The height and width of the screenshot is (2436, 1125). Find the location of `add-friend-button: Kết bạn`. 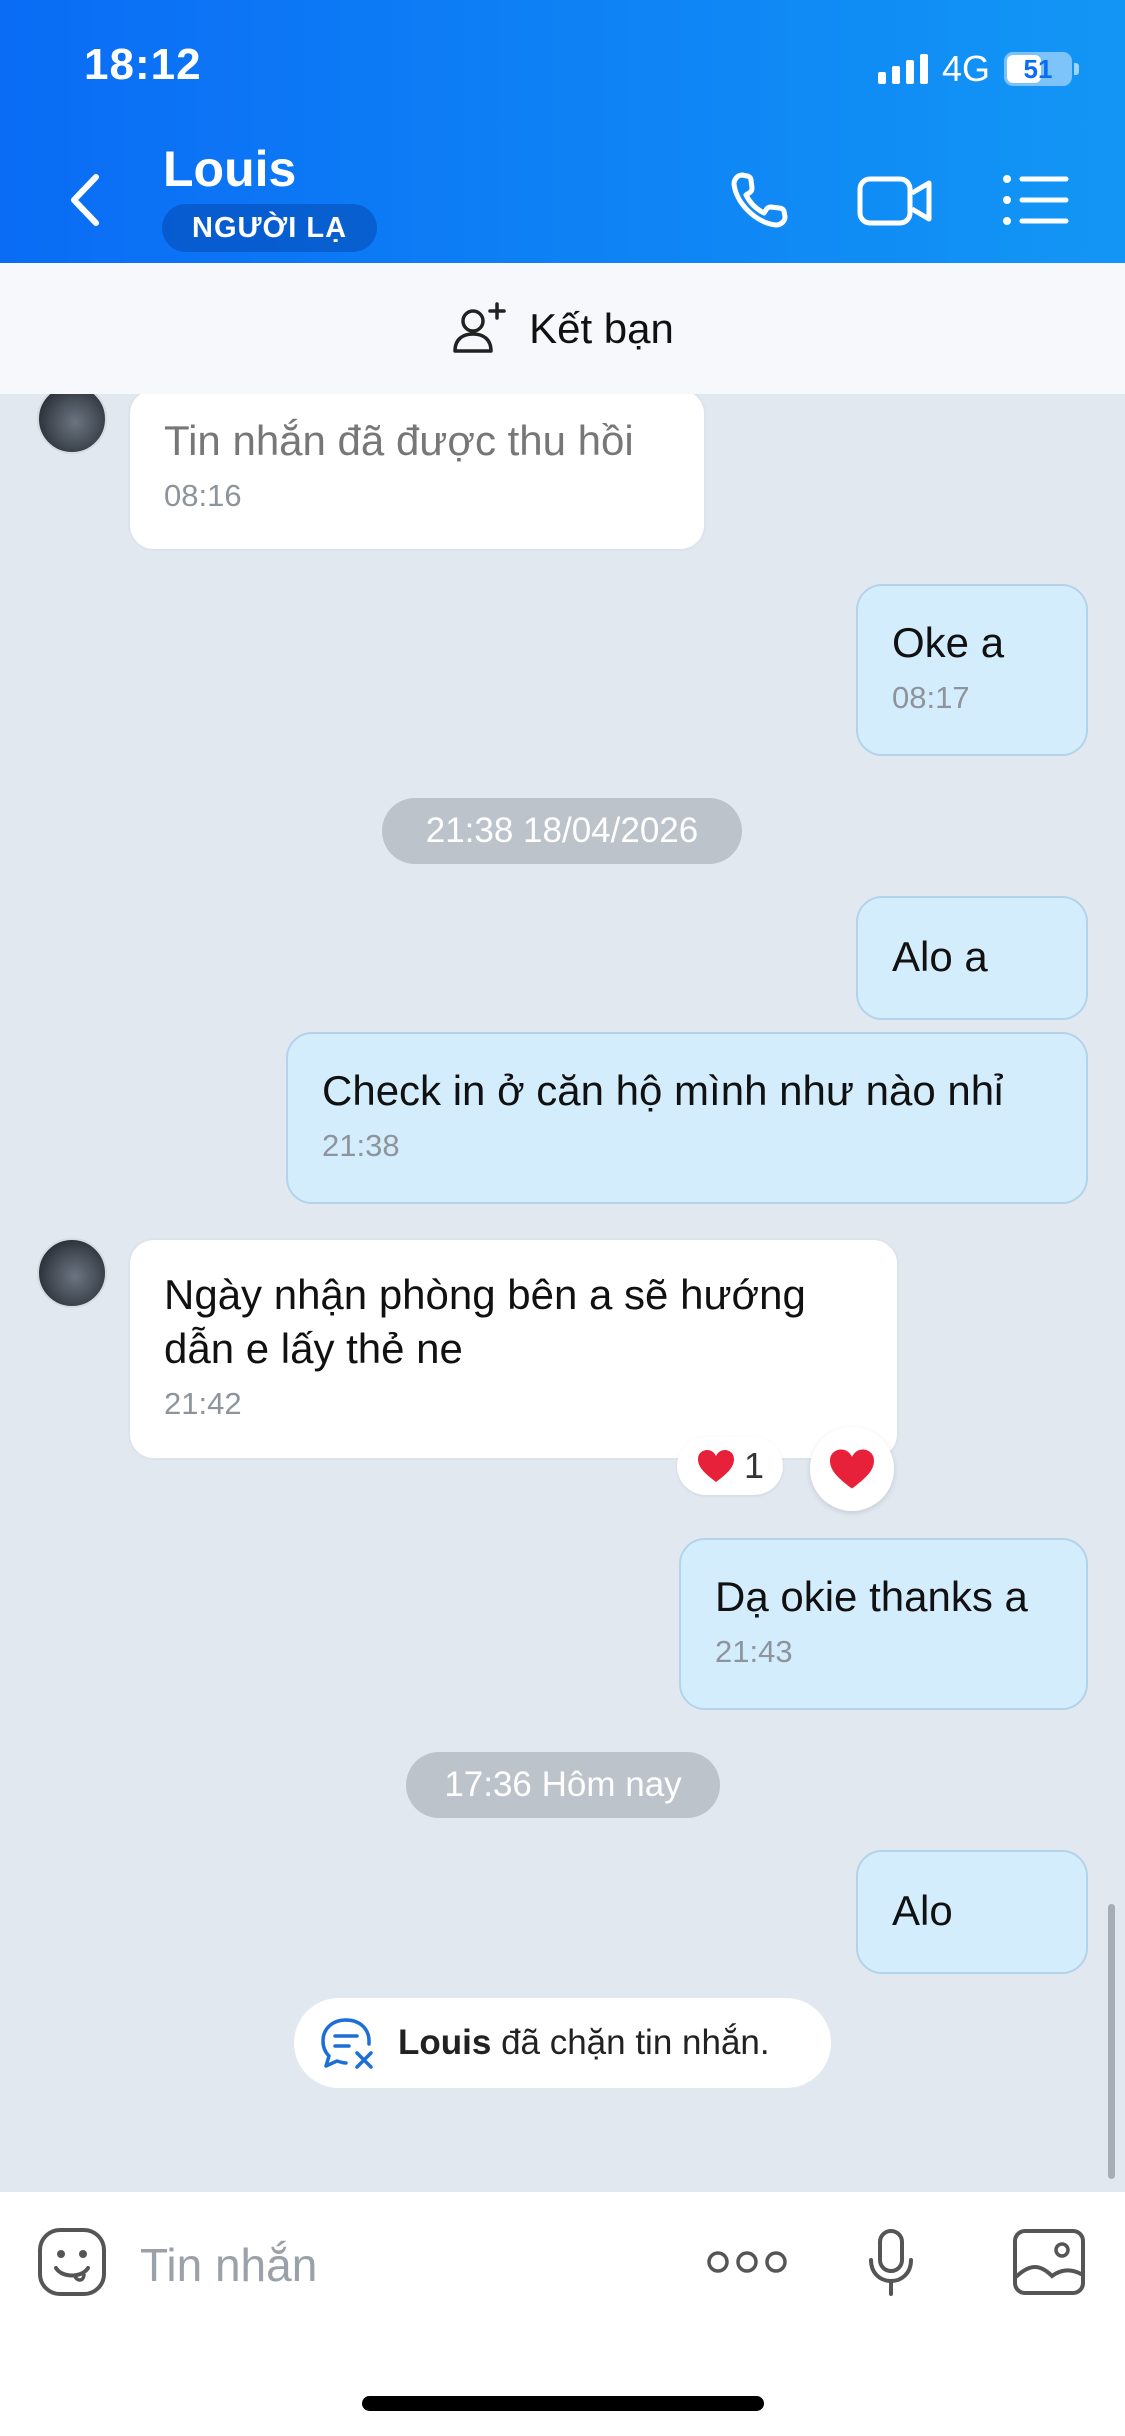

add-friend-button: Kết bạn is located at coordinates (562, 328).